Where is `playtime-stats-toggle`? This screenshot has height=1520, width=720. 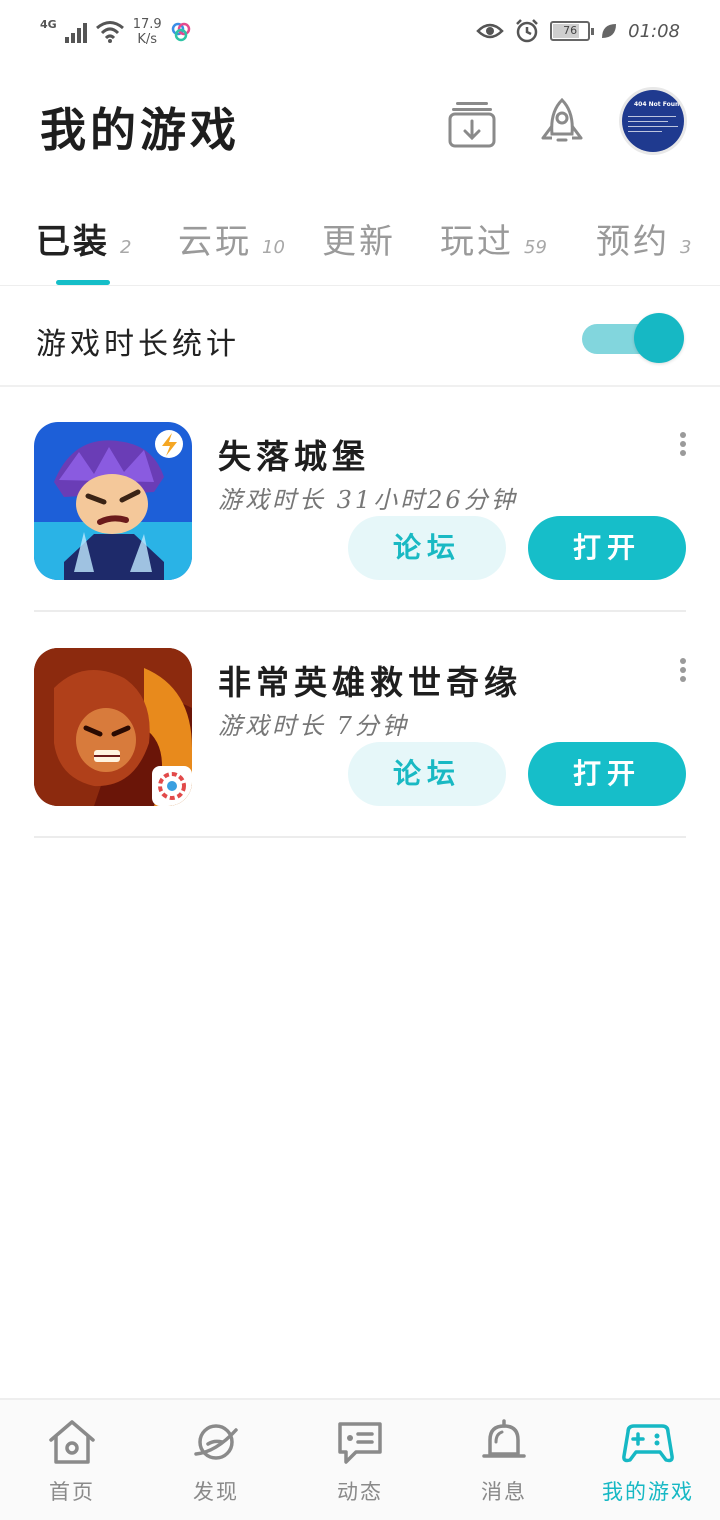
playtime-stats-toggle is located at coordinates (632, 338).